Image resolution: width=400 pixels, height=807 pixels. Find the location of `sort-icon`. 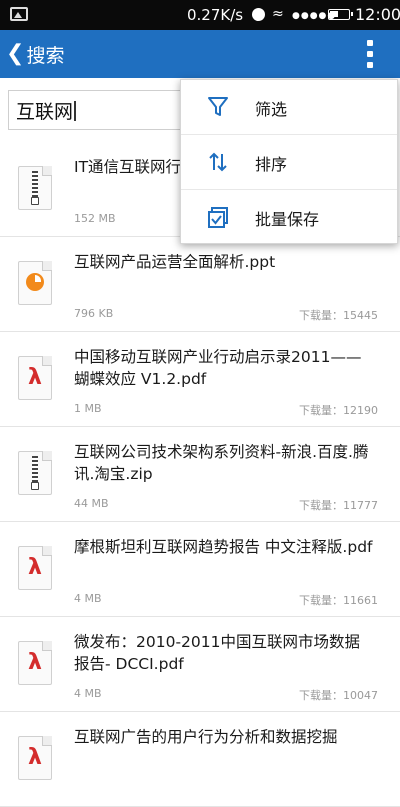

sort-icon is located at coordinates (218, 162).